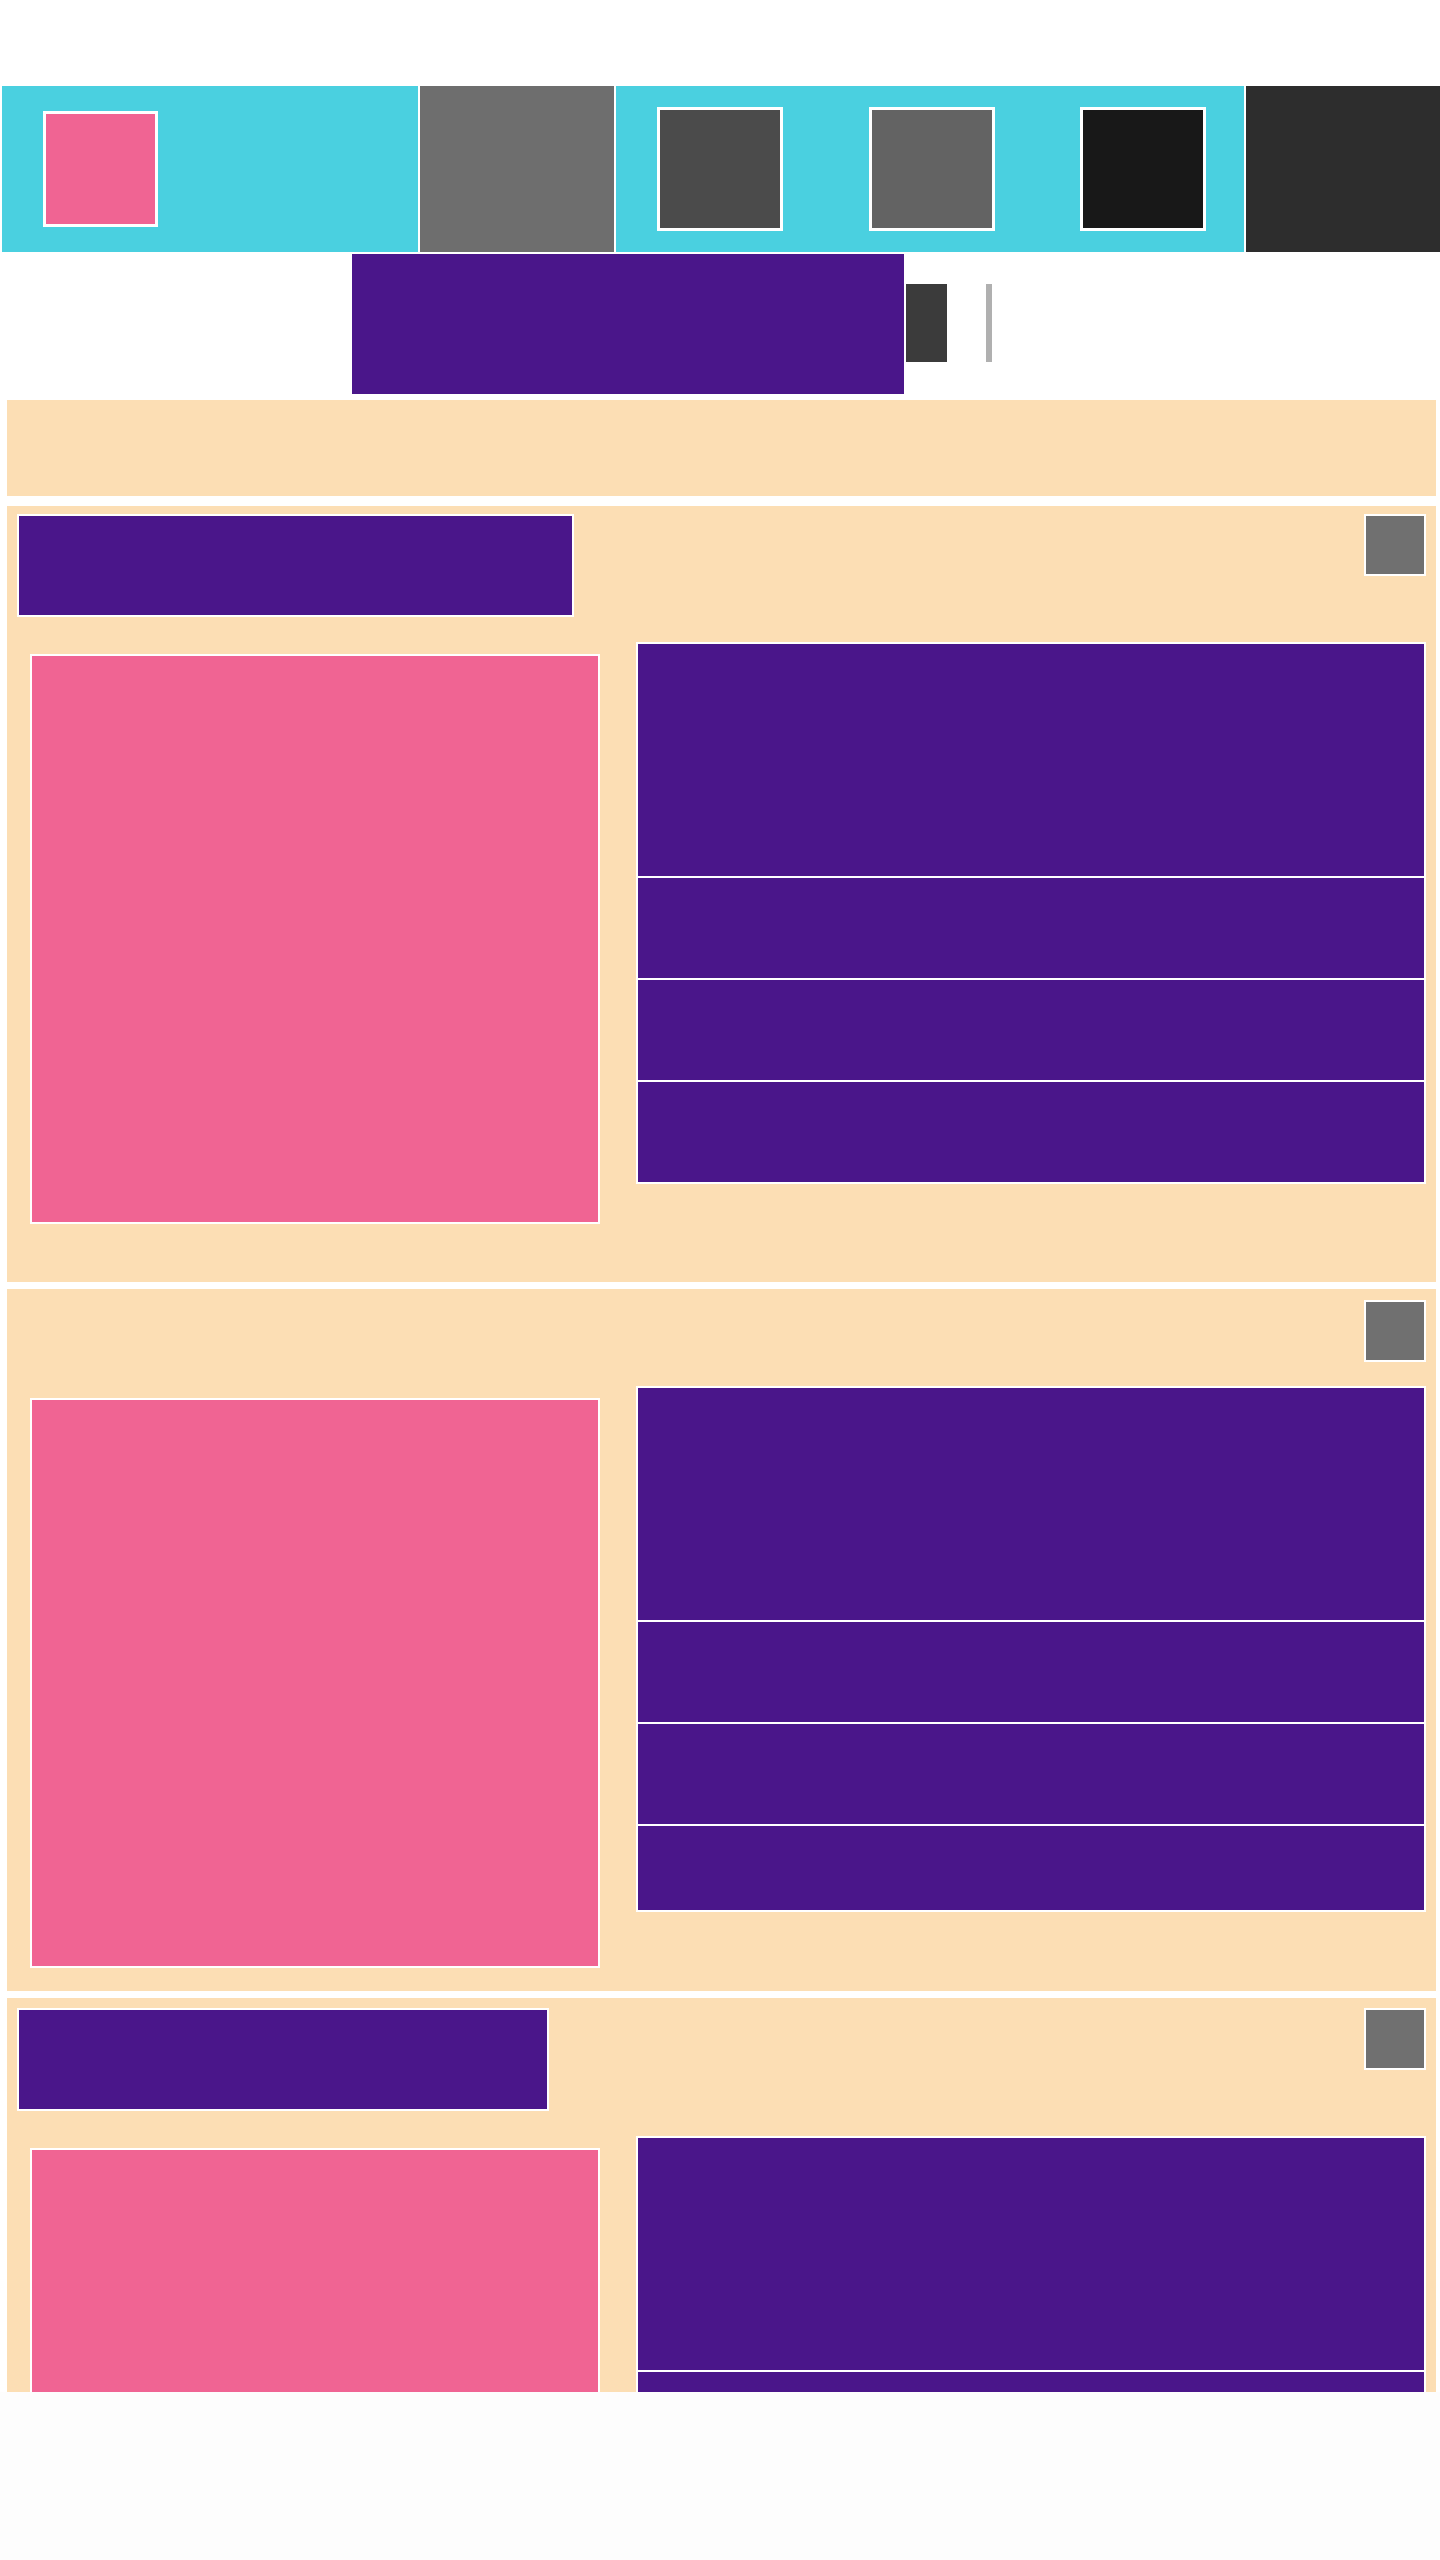 The height and width of the screenshot is (2560, 1440). Describe the element at coordinates (926, 323) in the screenshot. I see `menu-icon` at that location.